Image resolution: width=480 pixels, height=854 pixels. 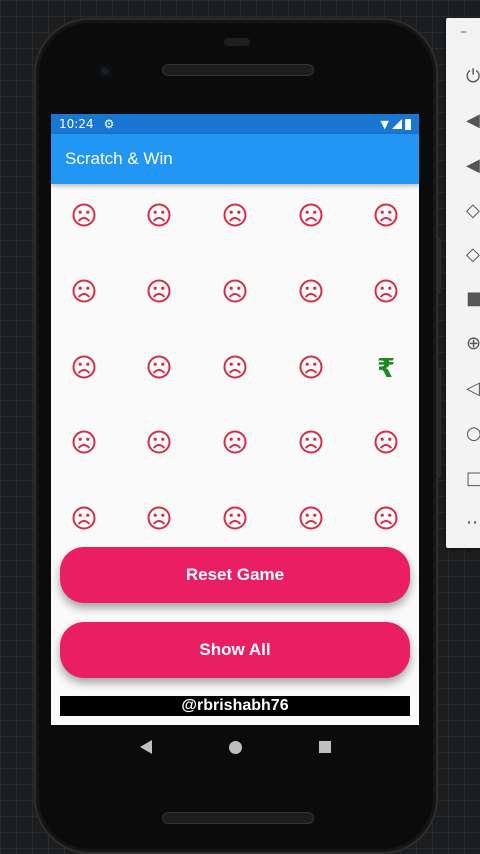 I want to click on back-icon: ◁, so click(x=473, y=389).